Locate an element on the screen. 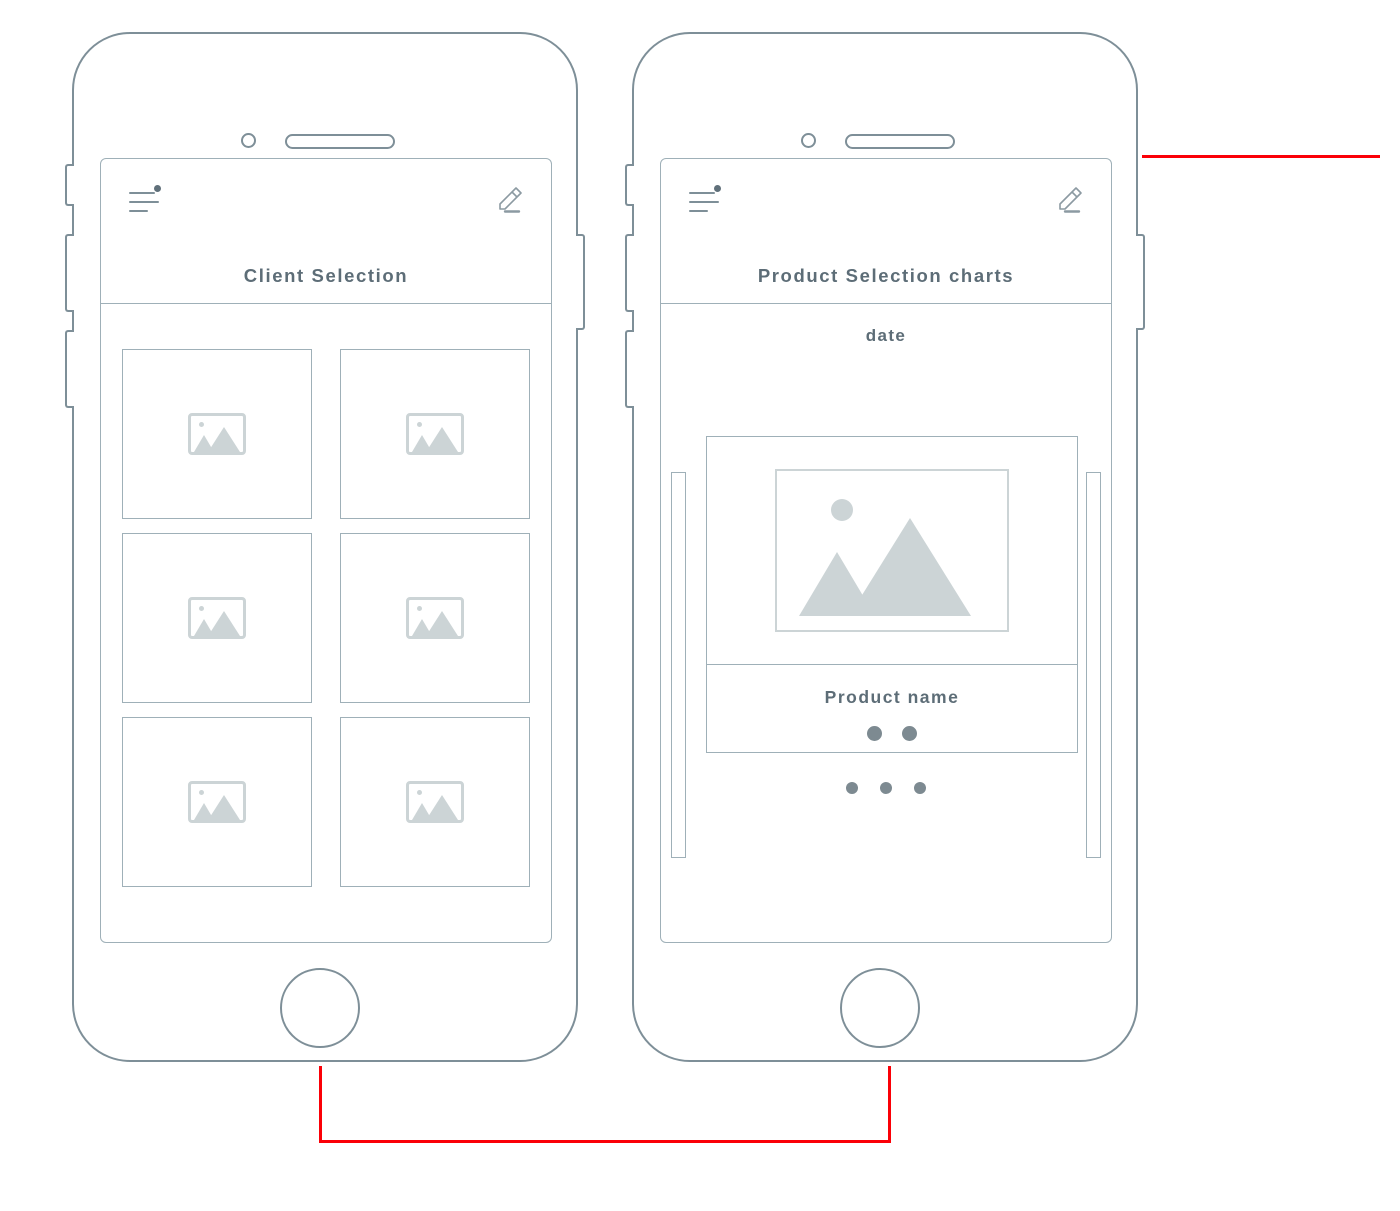 This screenshot has height=1211, width=1400. flow-connector-down-from-screen1 is located at coordinates (320, 1104).